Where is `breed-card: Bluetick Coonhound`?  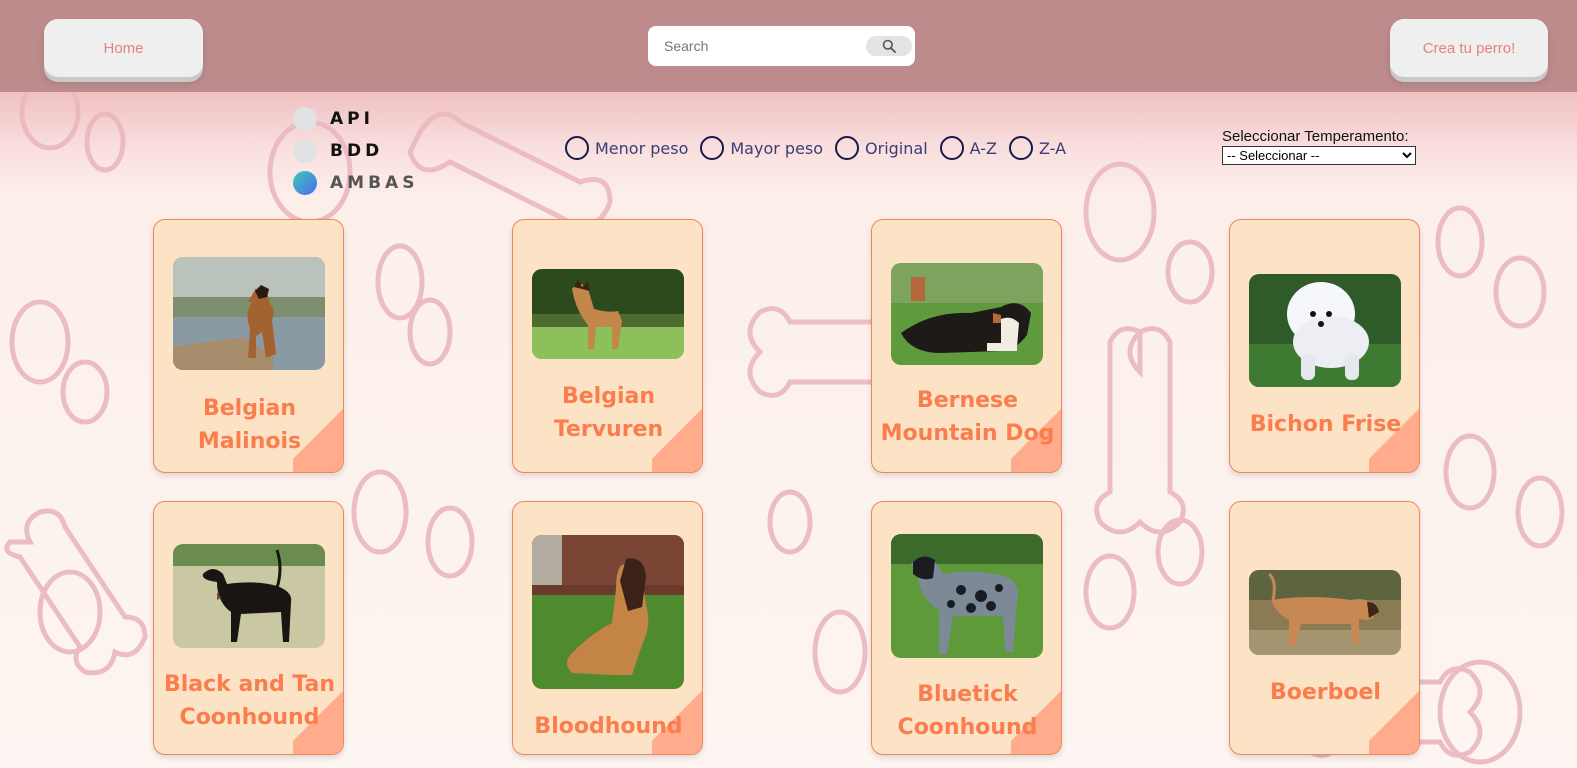
breed-card: Bluetick Coonhound is located at coordinates (966, 628).